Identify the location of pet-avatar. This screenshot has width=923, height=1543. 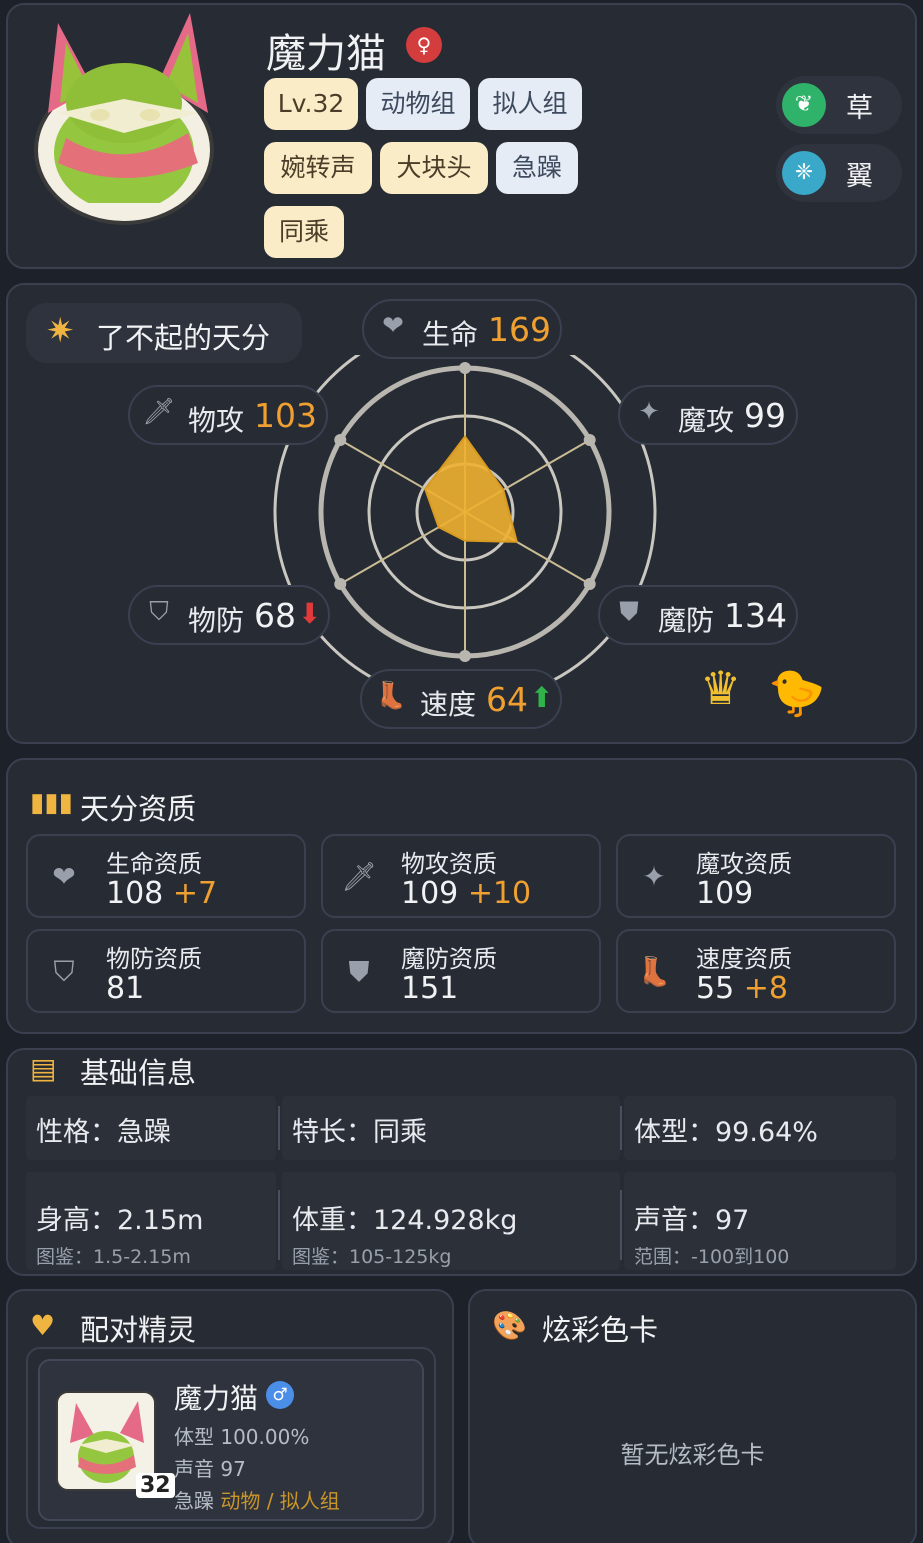
(124, 119).